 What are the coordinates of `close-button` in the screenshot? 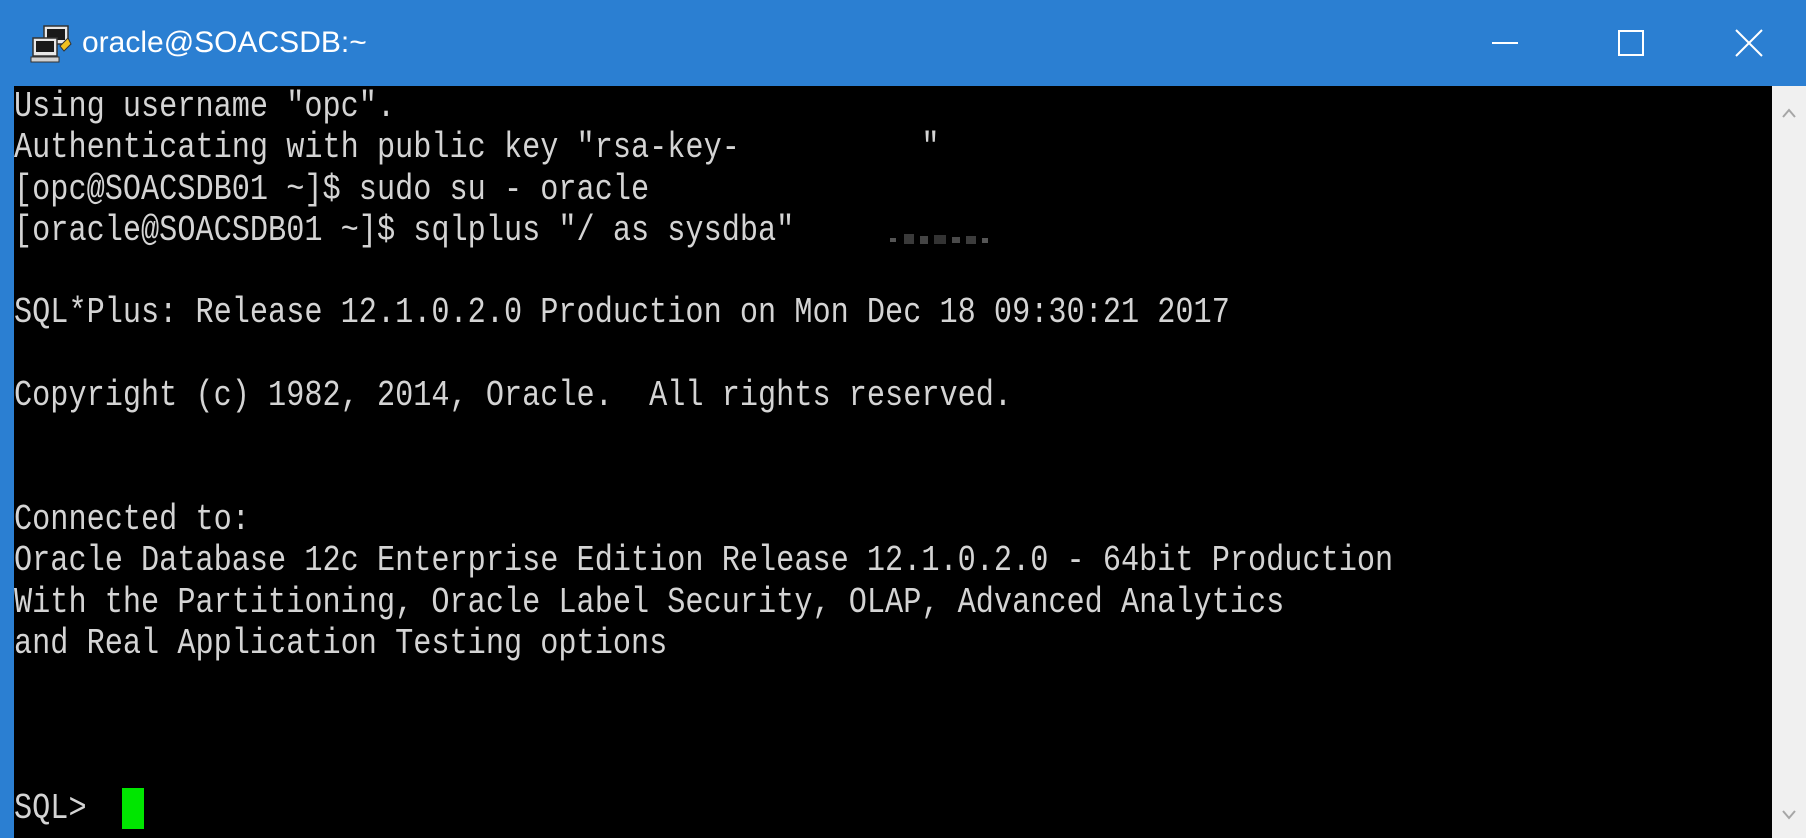 It's located at (1749, 43).